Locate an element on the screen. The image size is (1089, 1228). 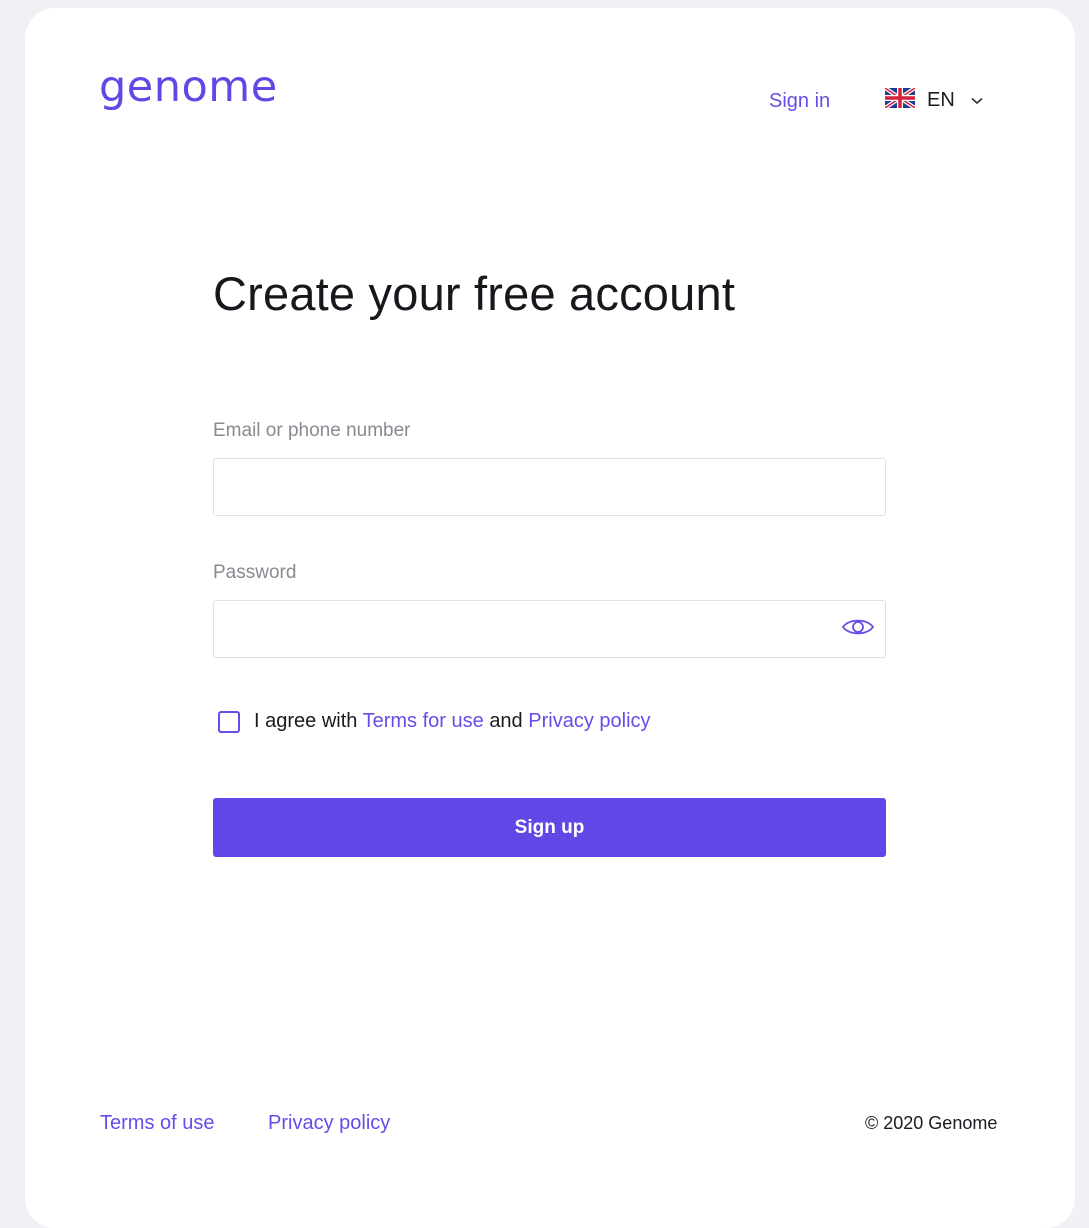
agree-conjunction: and is located at coordinates (506, 721).